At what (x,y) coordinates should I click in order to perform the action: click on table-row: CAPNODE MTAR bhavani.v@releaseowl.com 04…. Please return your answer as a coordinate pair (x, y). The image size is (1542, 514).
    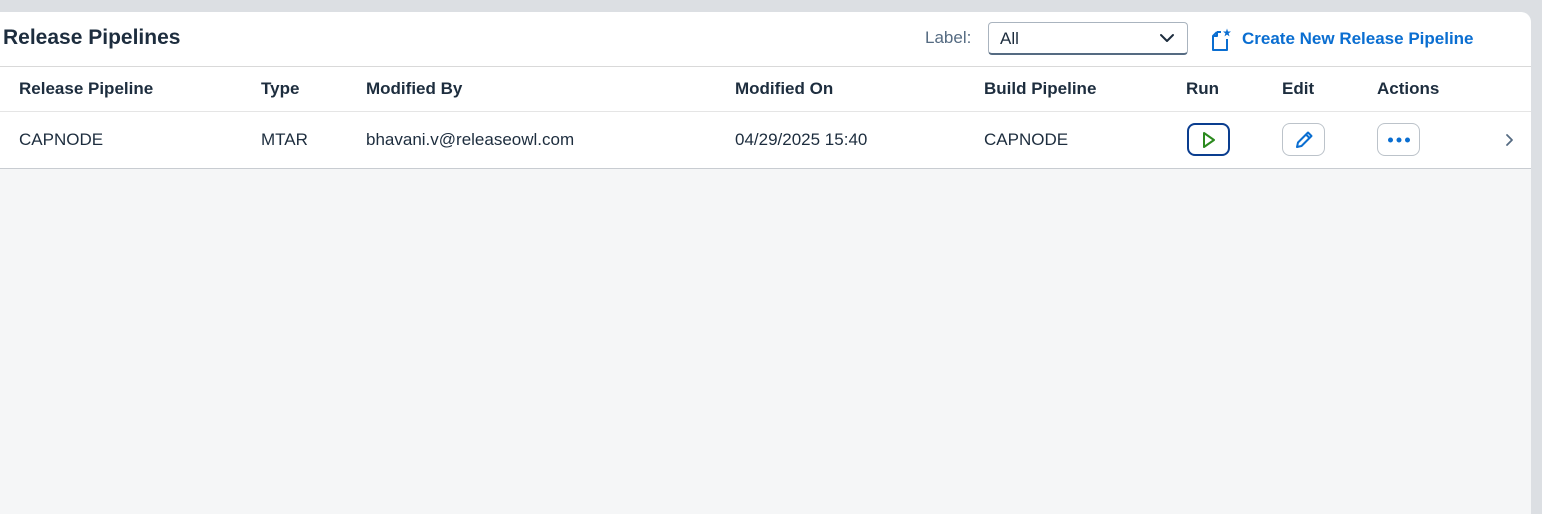
    Looking at the image, I should click on (765, 140).